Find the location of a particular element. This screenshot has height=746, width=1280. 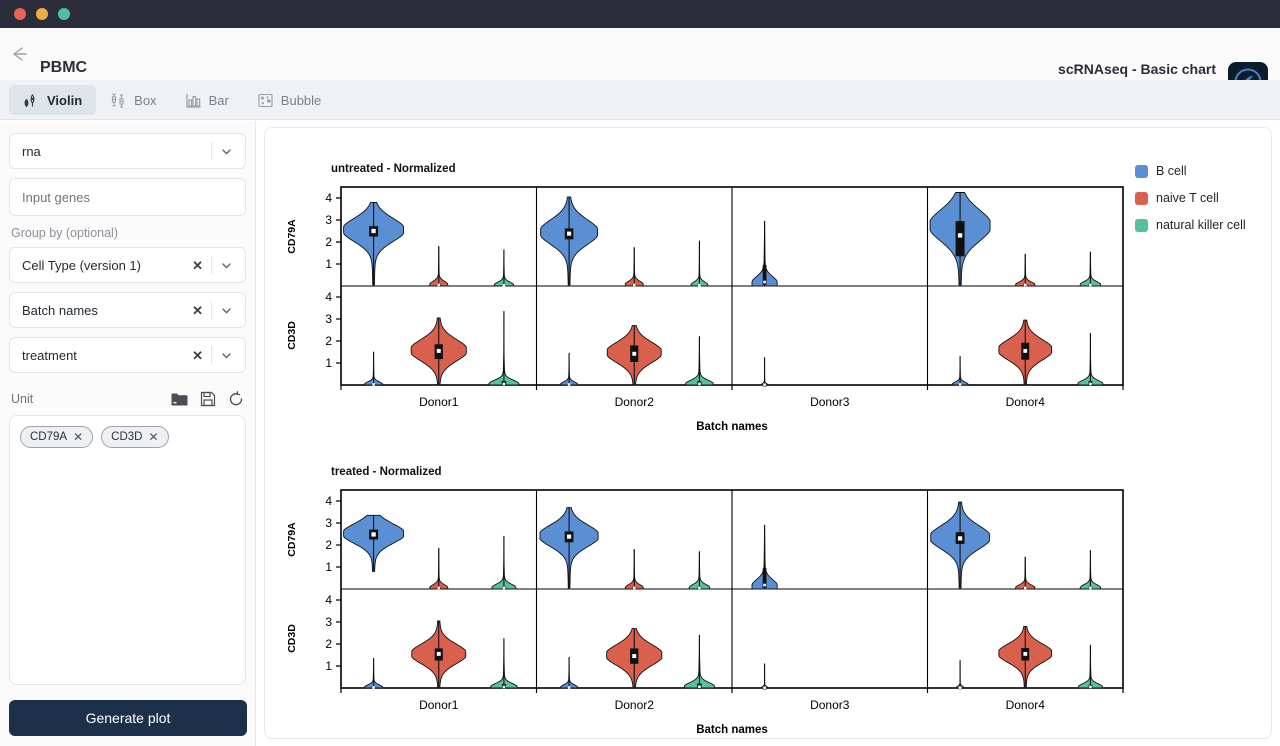

generate-plot-button: Generate plot is located at coordinates (128, 718).